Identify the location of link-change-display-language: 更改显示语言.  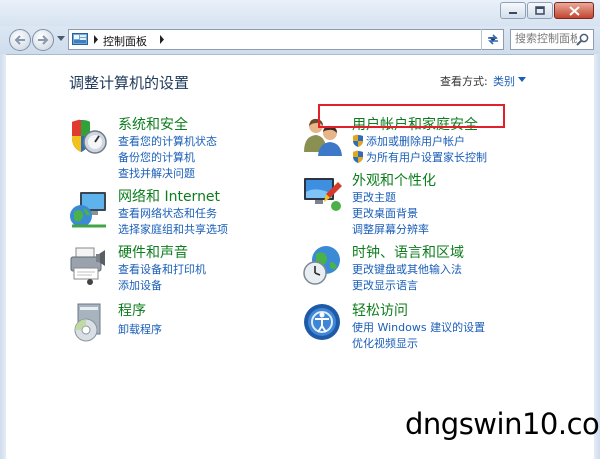
(385, 285).